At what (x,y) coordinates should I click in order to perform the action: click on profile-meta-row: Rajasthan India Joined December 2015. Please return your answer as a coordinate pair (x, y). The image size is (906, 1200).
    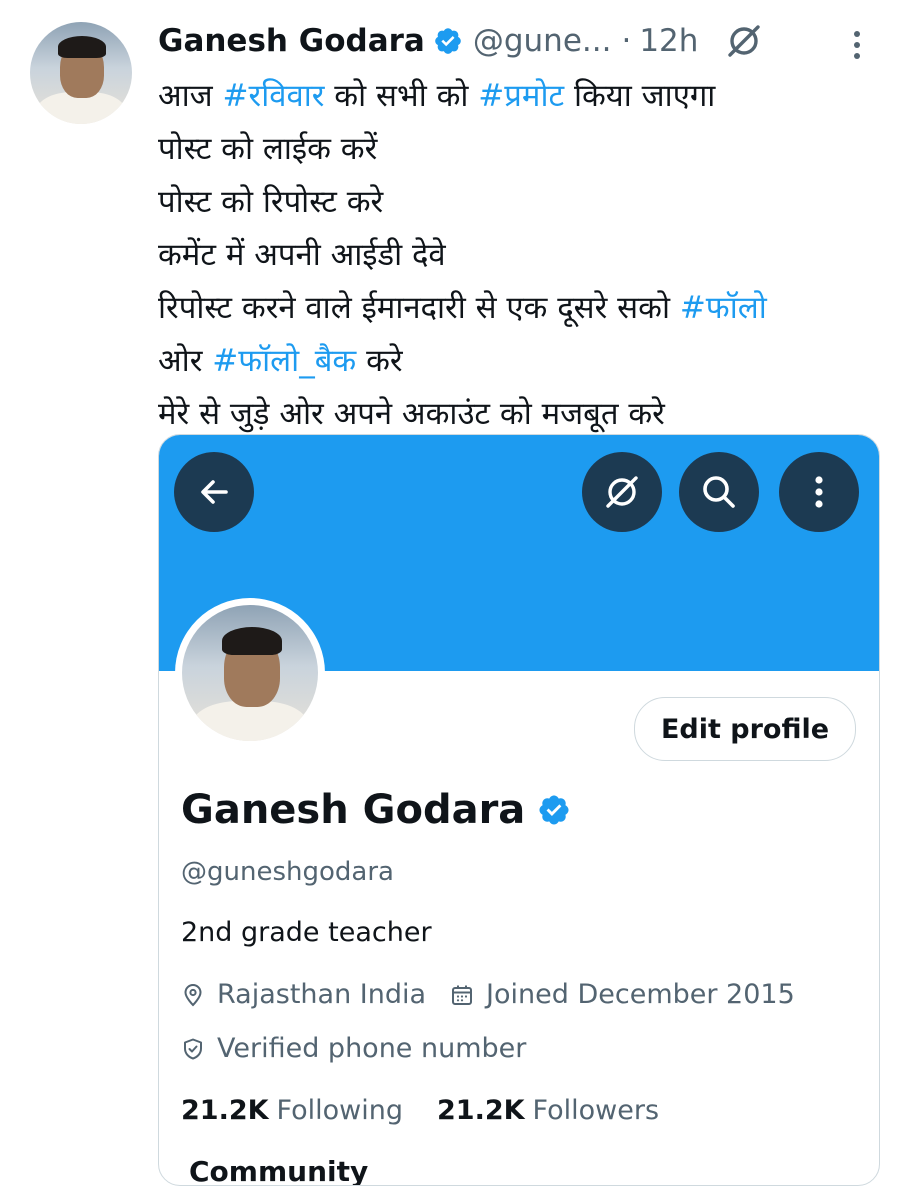
    Looking at the image, I should click on (488, 994).